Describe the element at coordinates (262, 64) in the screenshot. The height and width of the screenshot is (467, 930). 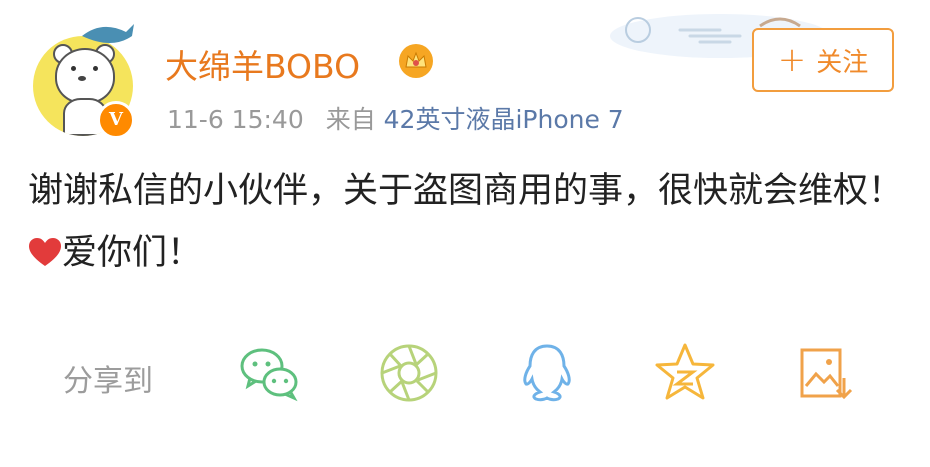
I see `username: 大绵羊BOBO` at that location.